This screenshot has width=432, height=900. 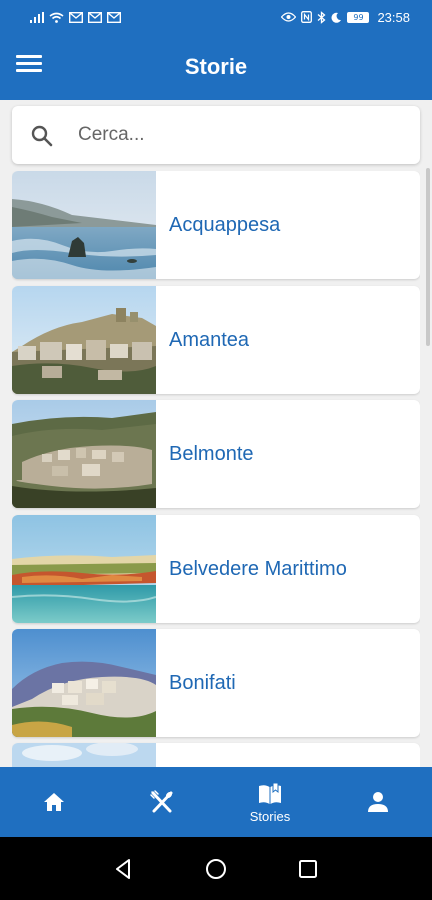 I want to click on status-time: 23:58, so click(x=393, y=17).